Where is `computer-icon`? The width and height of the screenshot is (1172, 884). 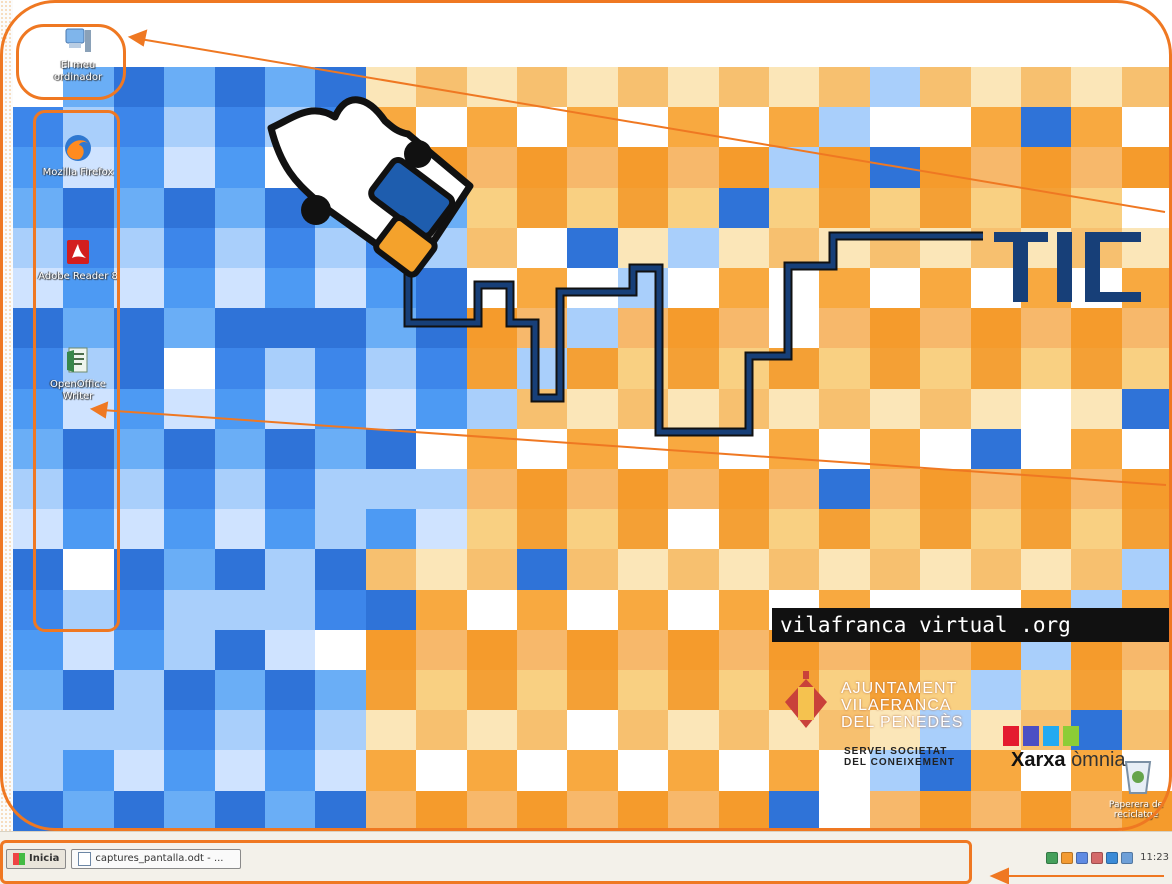 computer-icon is located at coordinates (78, 41).